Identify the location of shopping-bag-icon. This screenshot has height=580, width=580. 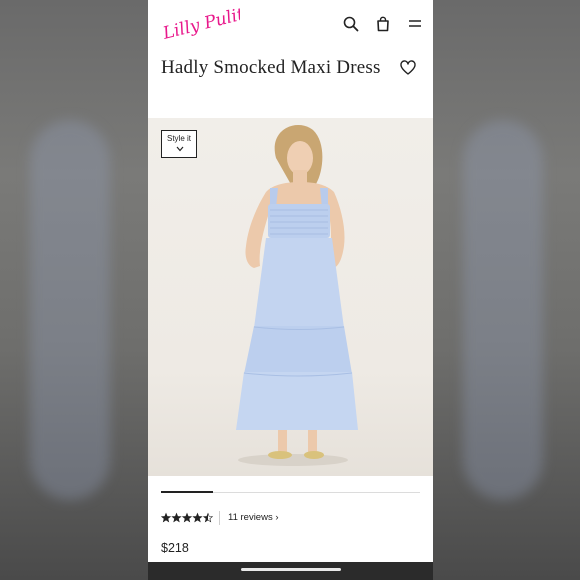
(383, 24).